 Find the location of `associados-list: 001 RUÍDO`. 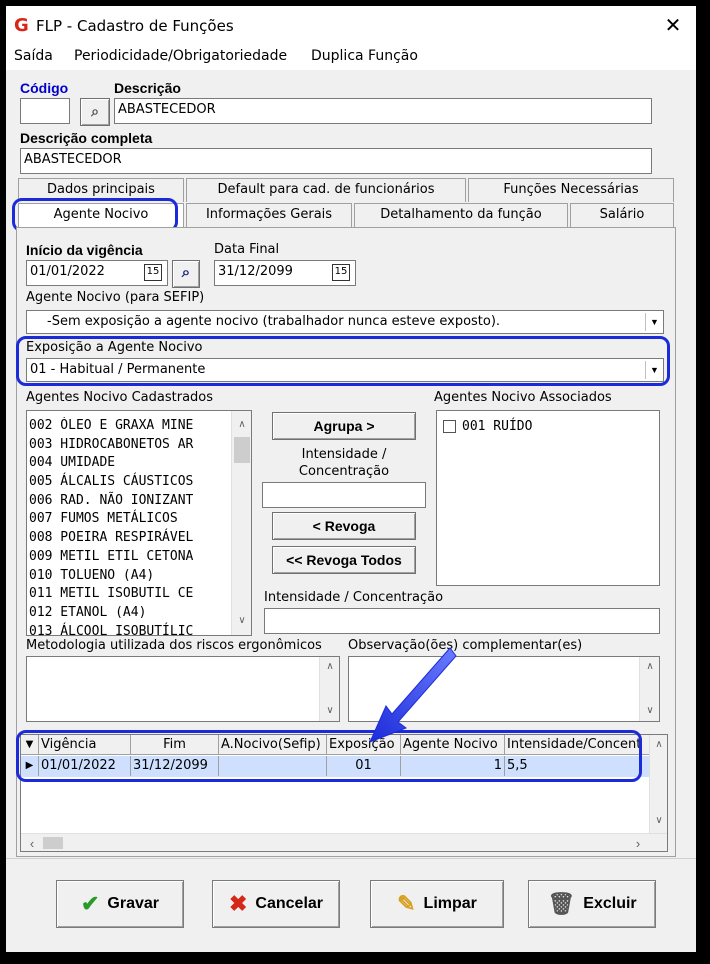

associados-list: 001 RUÍDO is located at coordinates (548, 498).